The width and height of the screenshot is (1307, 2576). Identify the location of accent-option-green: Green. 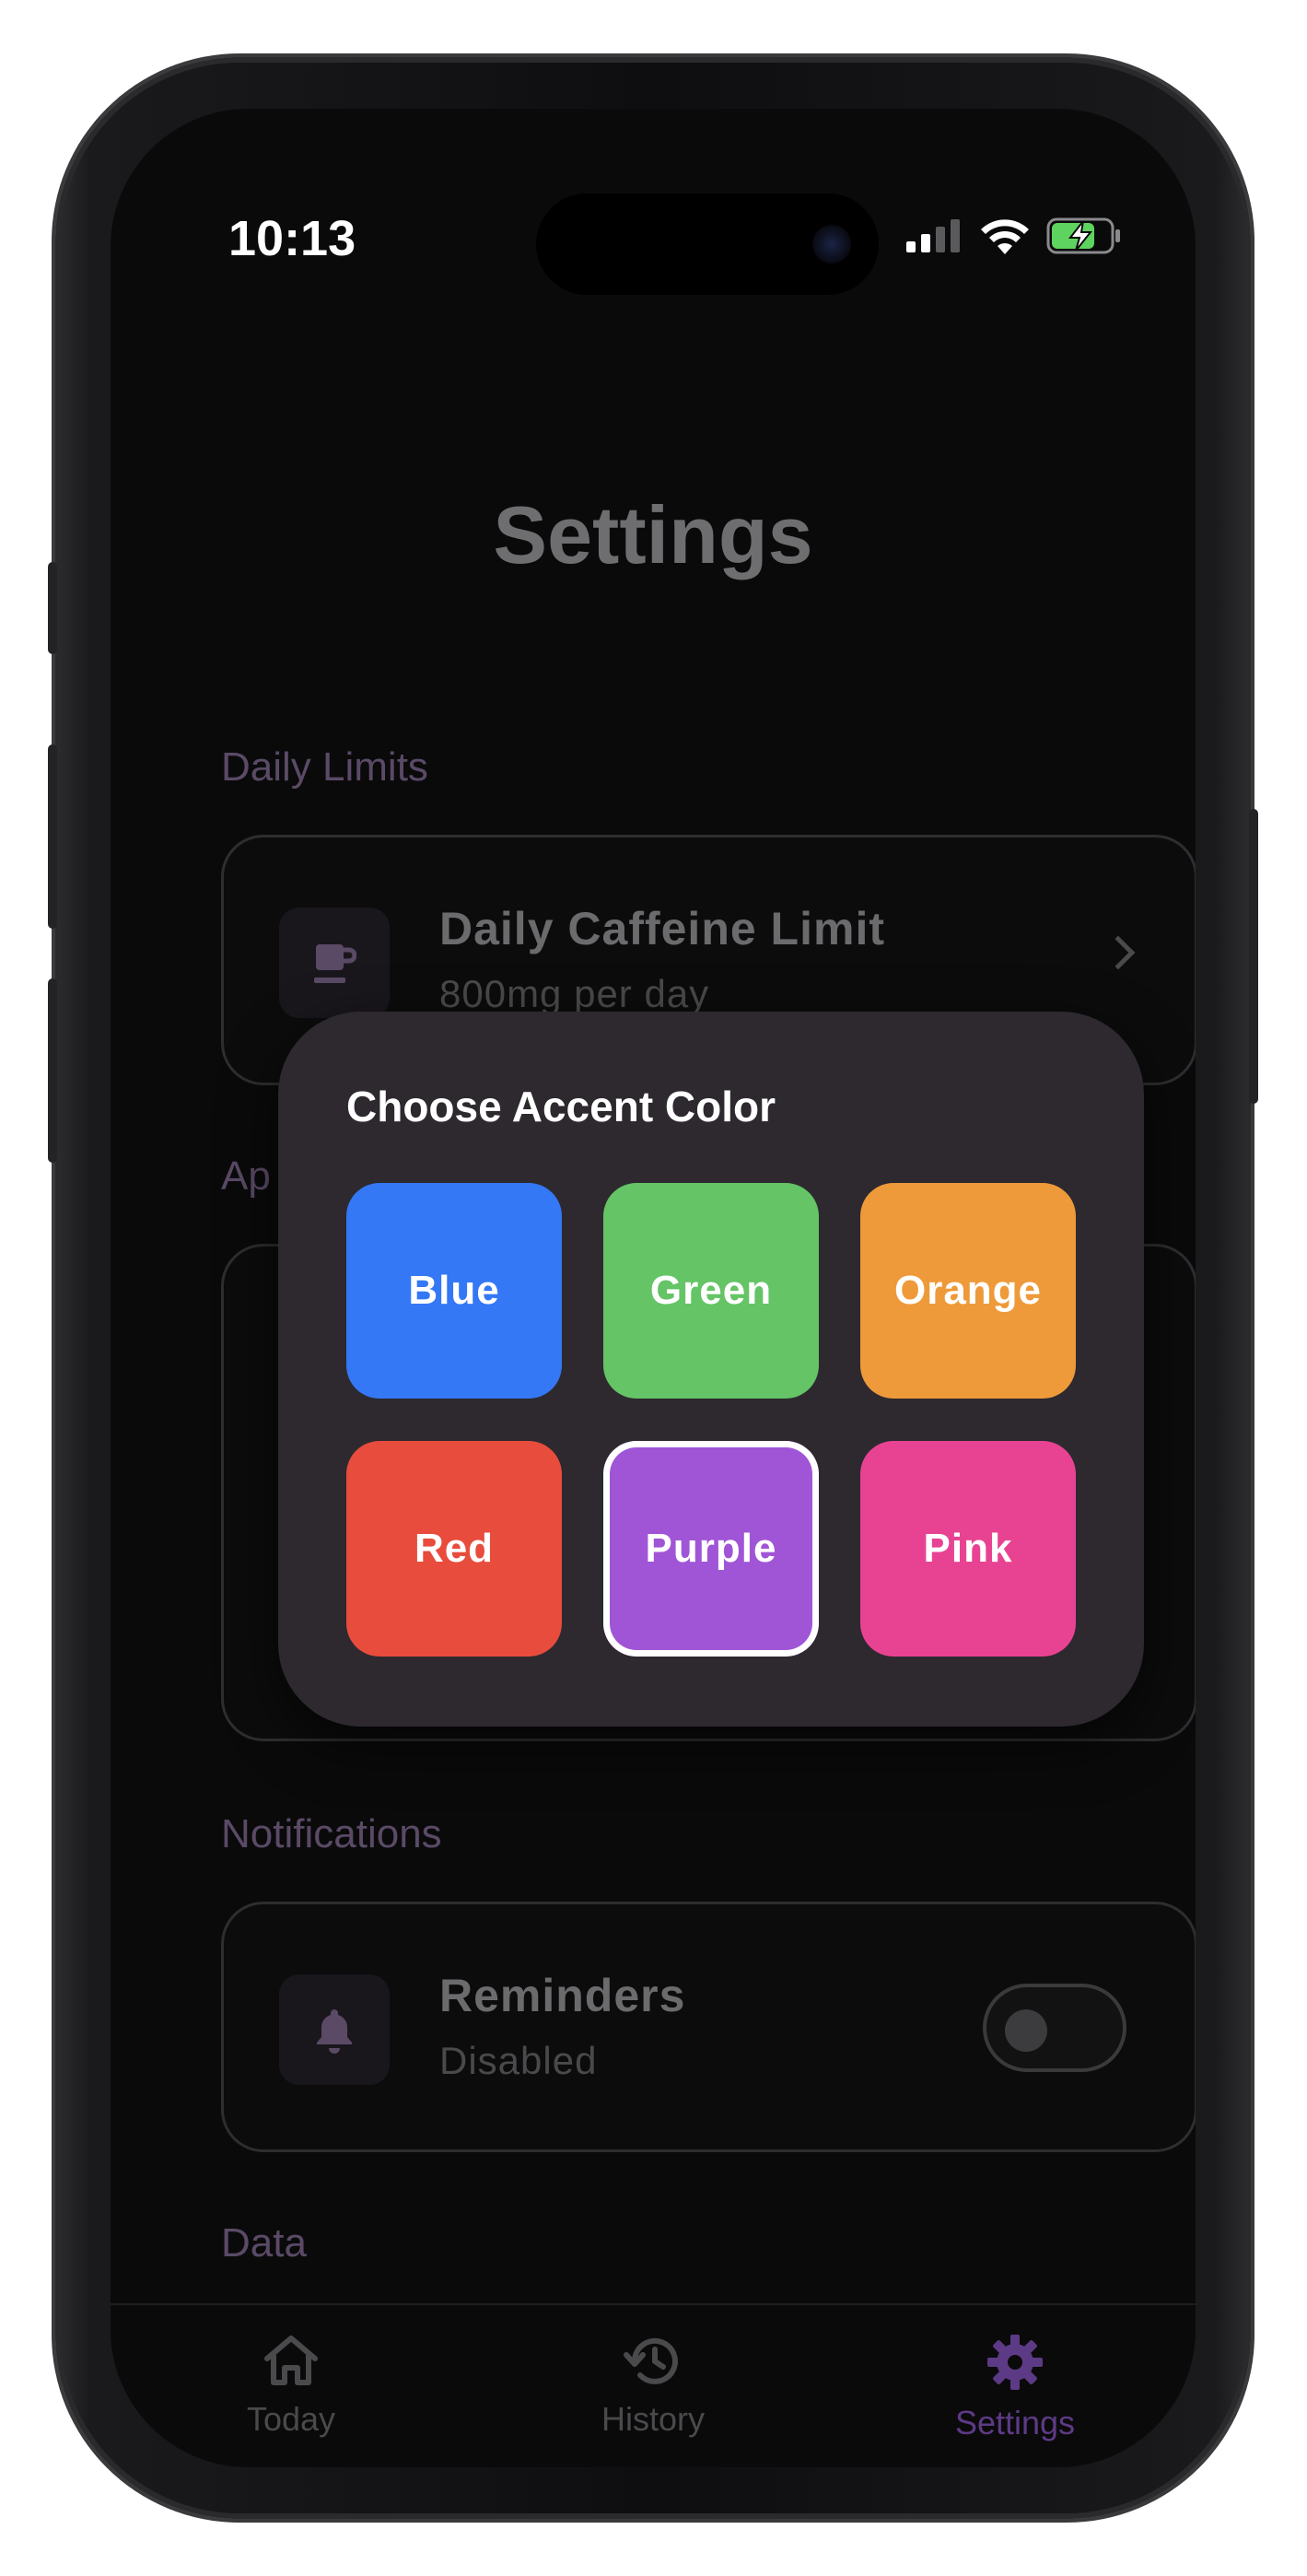
(711, 1291).